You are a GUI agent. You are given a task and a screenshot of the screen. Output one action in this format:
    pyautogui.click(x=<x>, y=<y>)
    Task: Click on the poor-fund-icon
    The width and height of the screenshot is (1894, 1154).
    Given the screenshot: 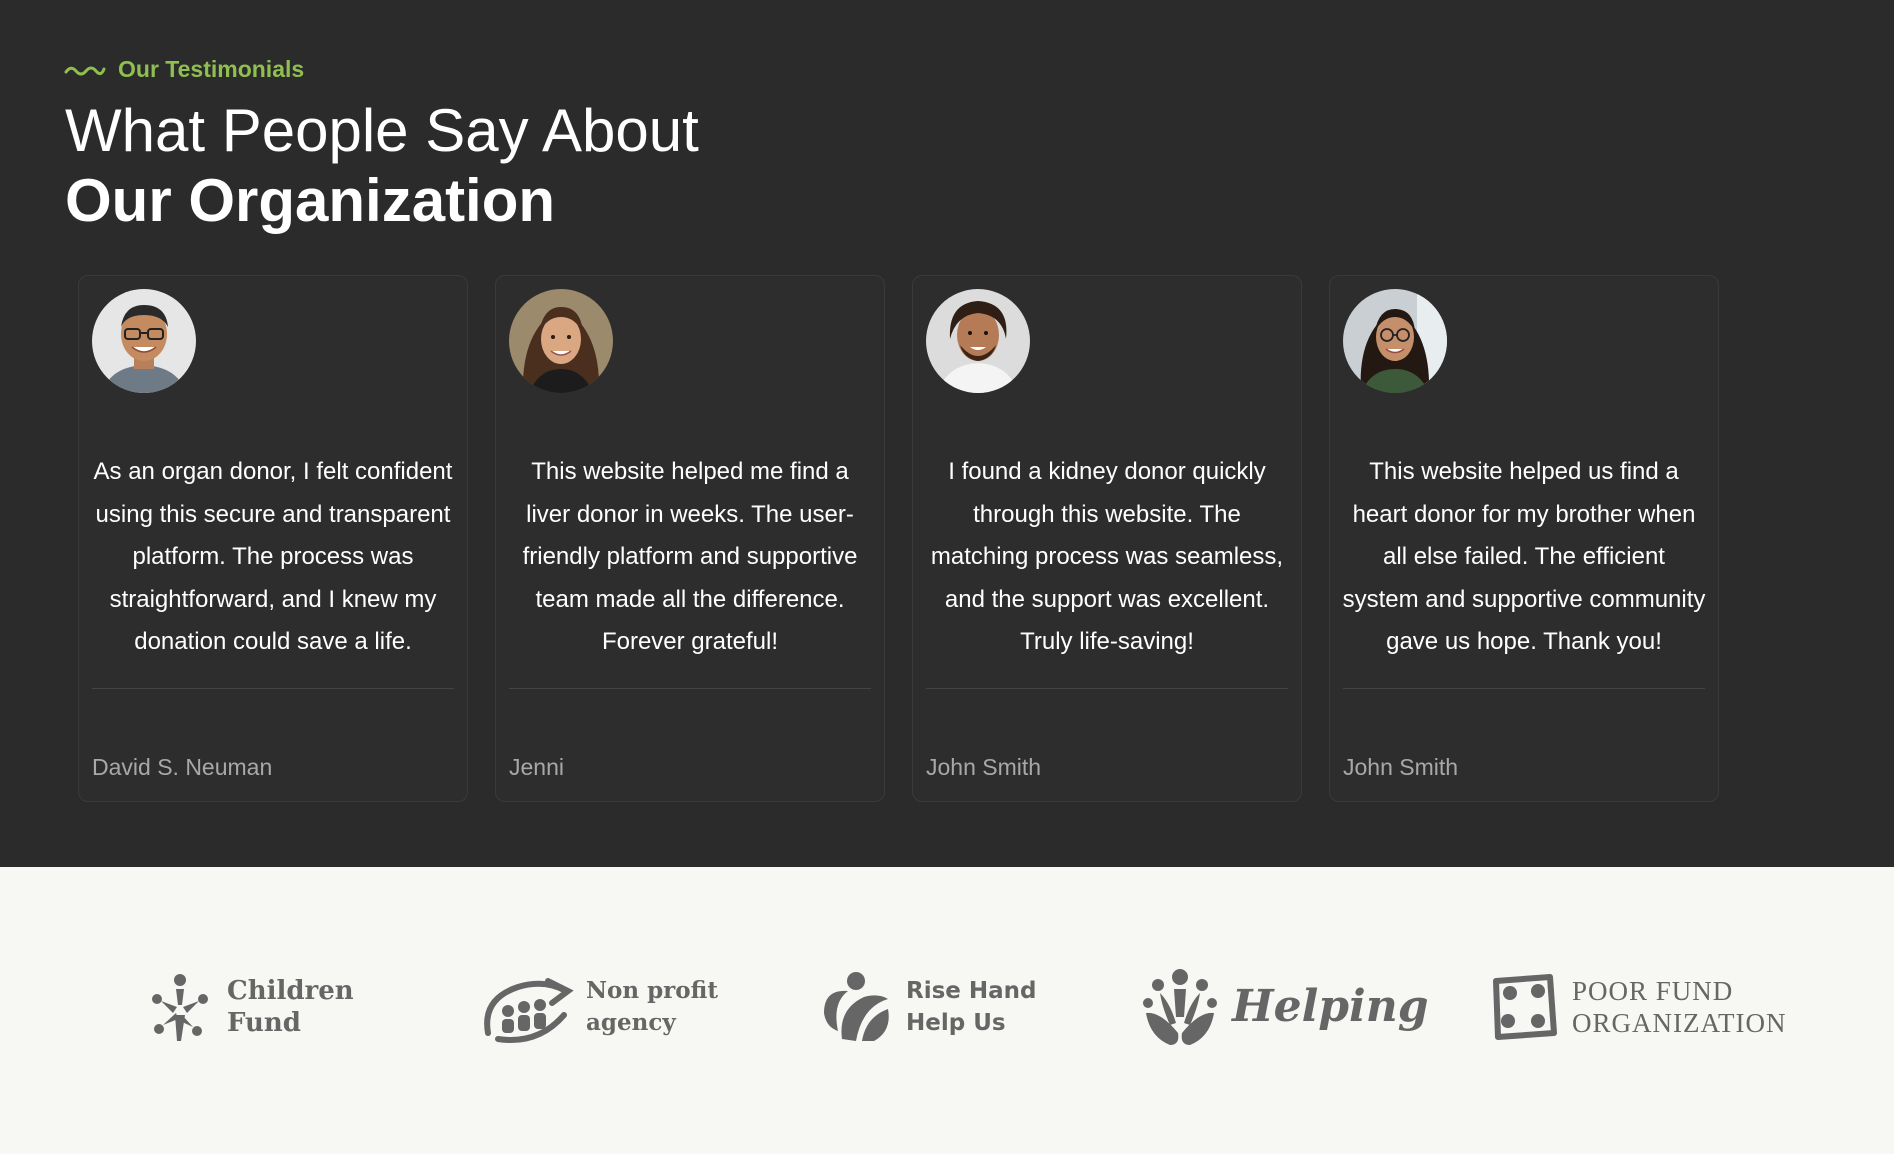 What is the action you would take?
    pyautogui.click(x=1525, y=1007)
    